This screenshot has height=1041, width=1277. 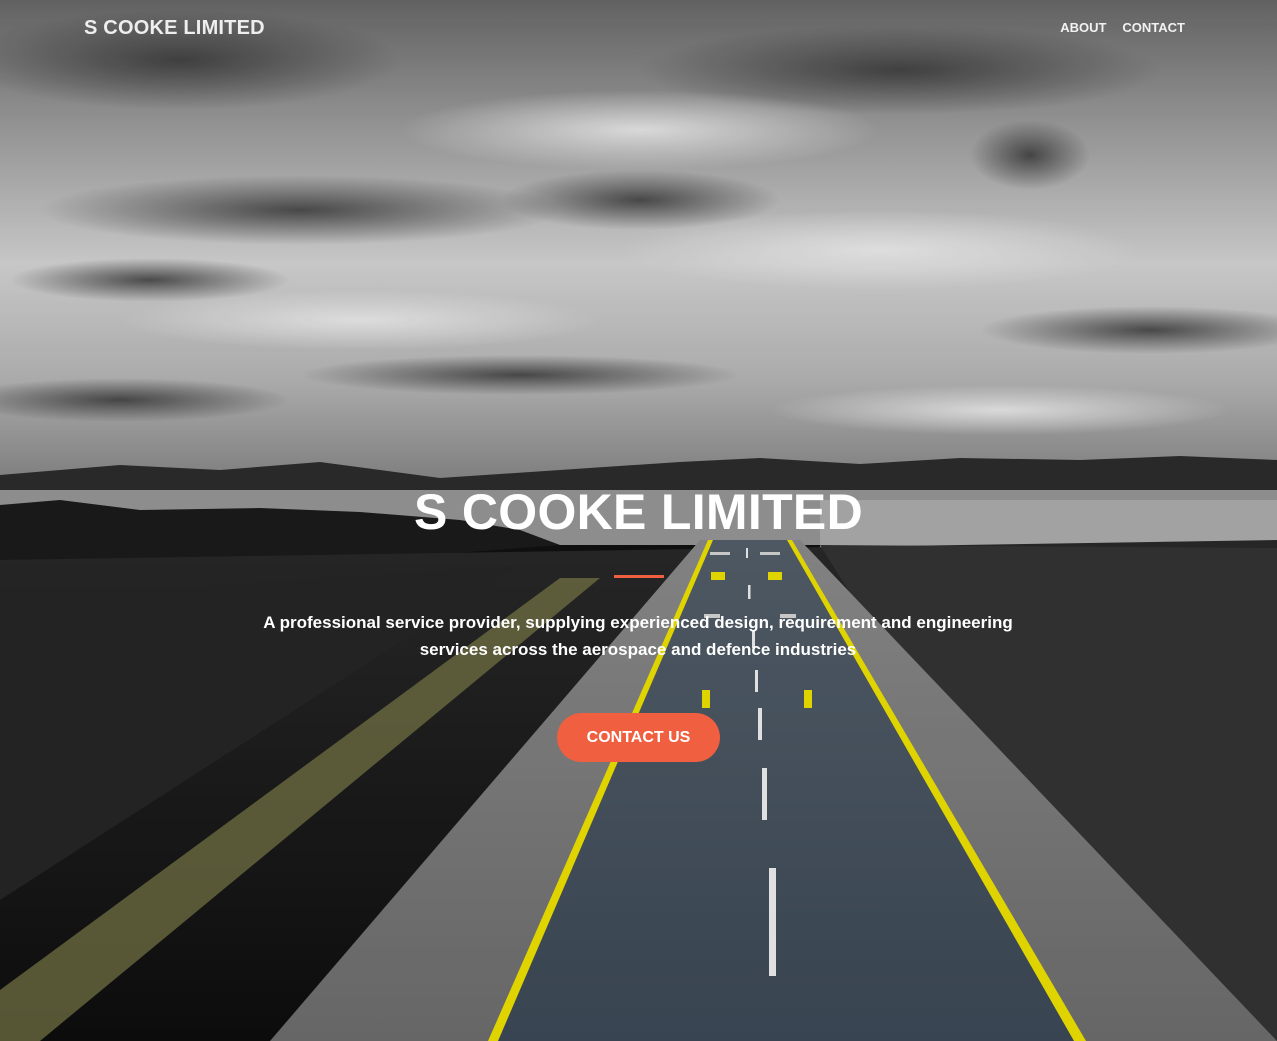 I want to click on title-divider, so click(x=639, y=576).